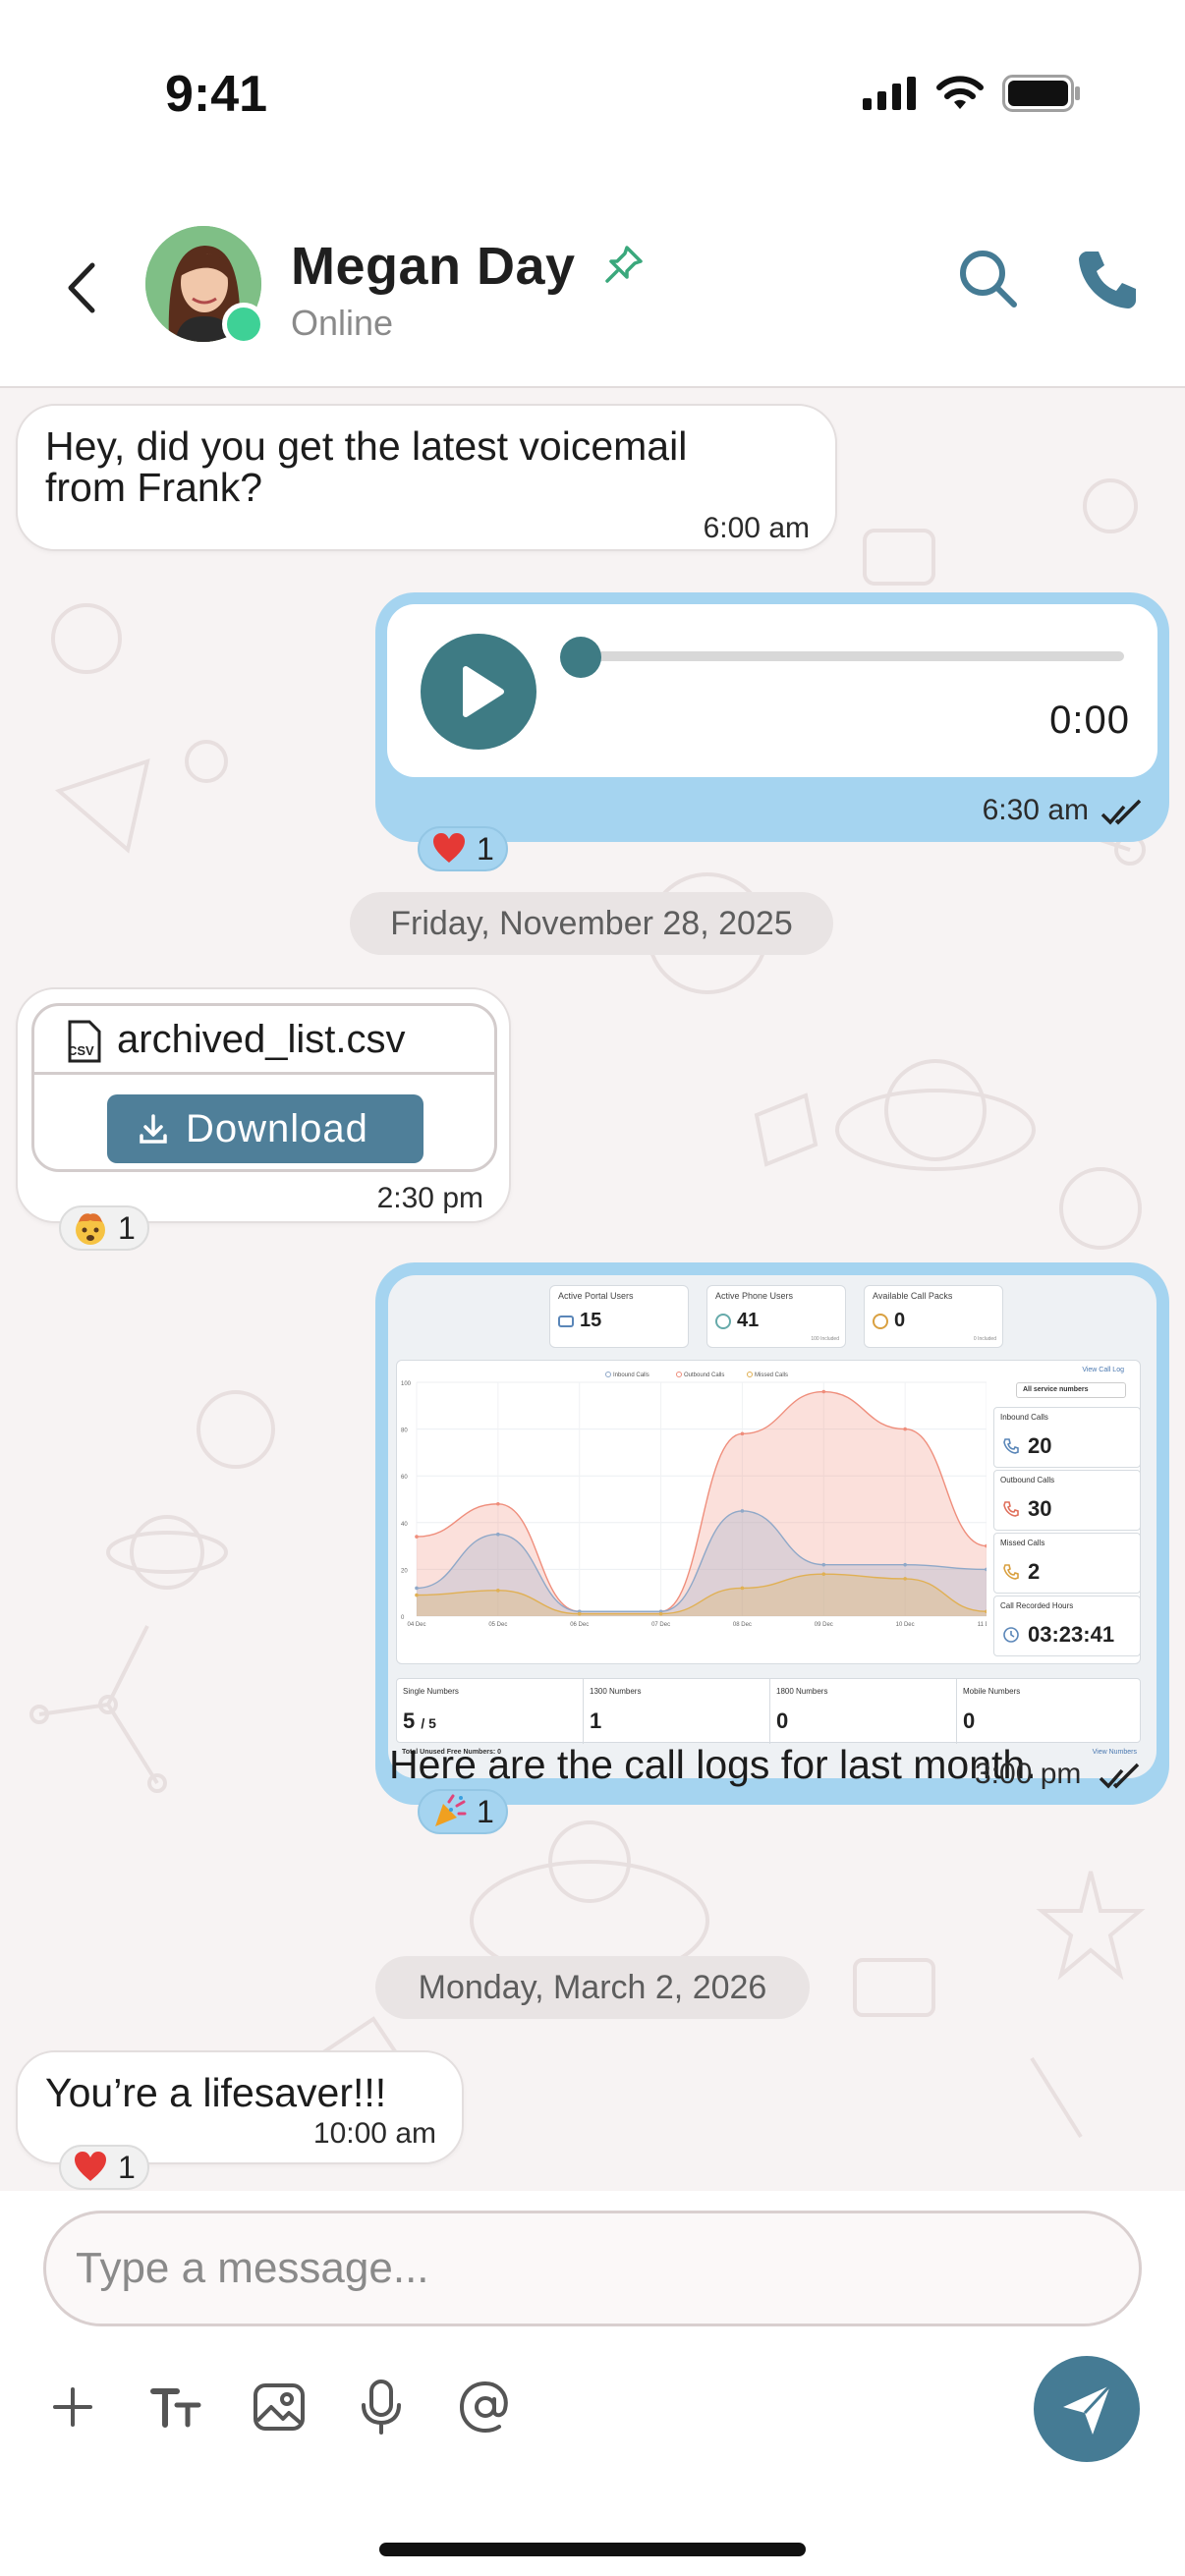  I want to click on number-cell: Mobile Numbers 0, so click(1049, 1711).